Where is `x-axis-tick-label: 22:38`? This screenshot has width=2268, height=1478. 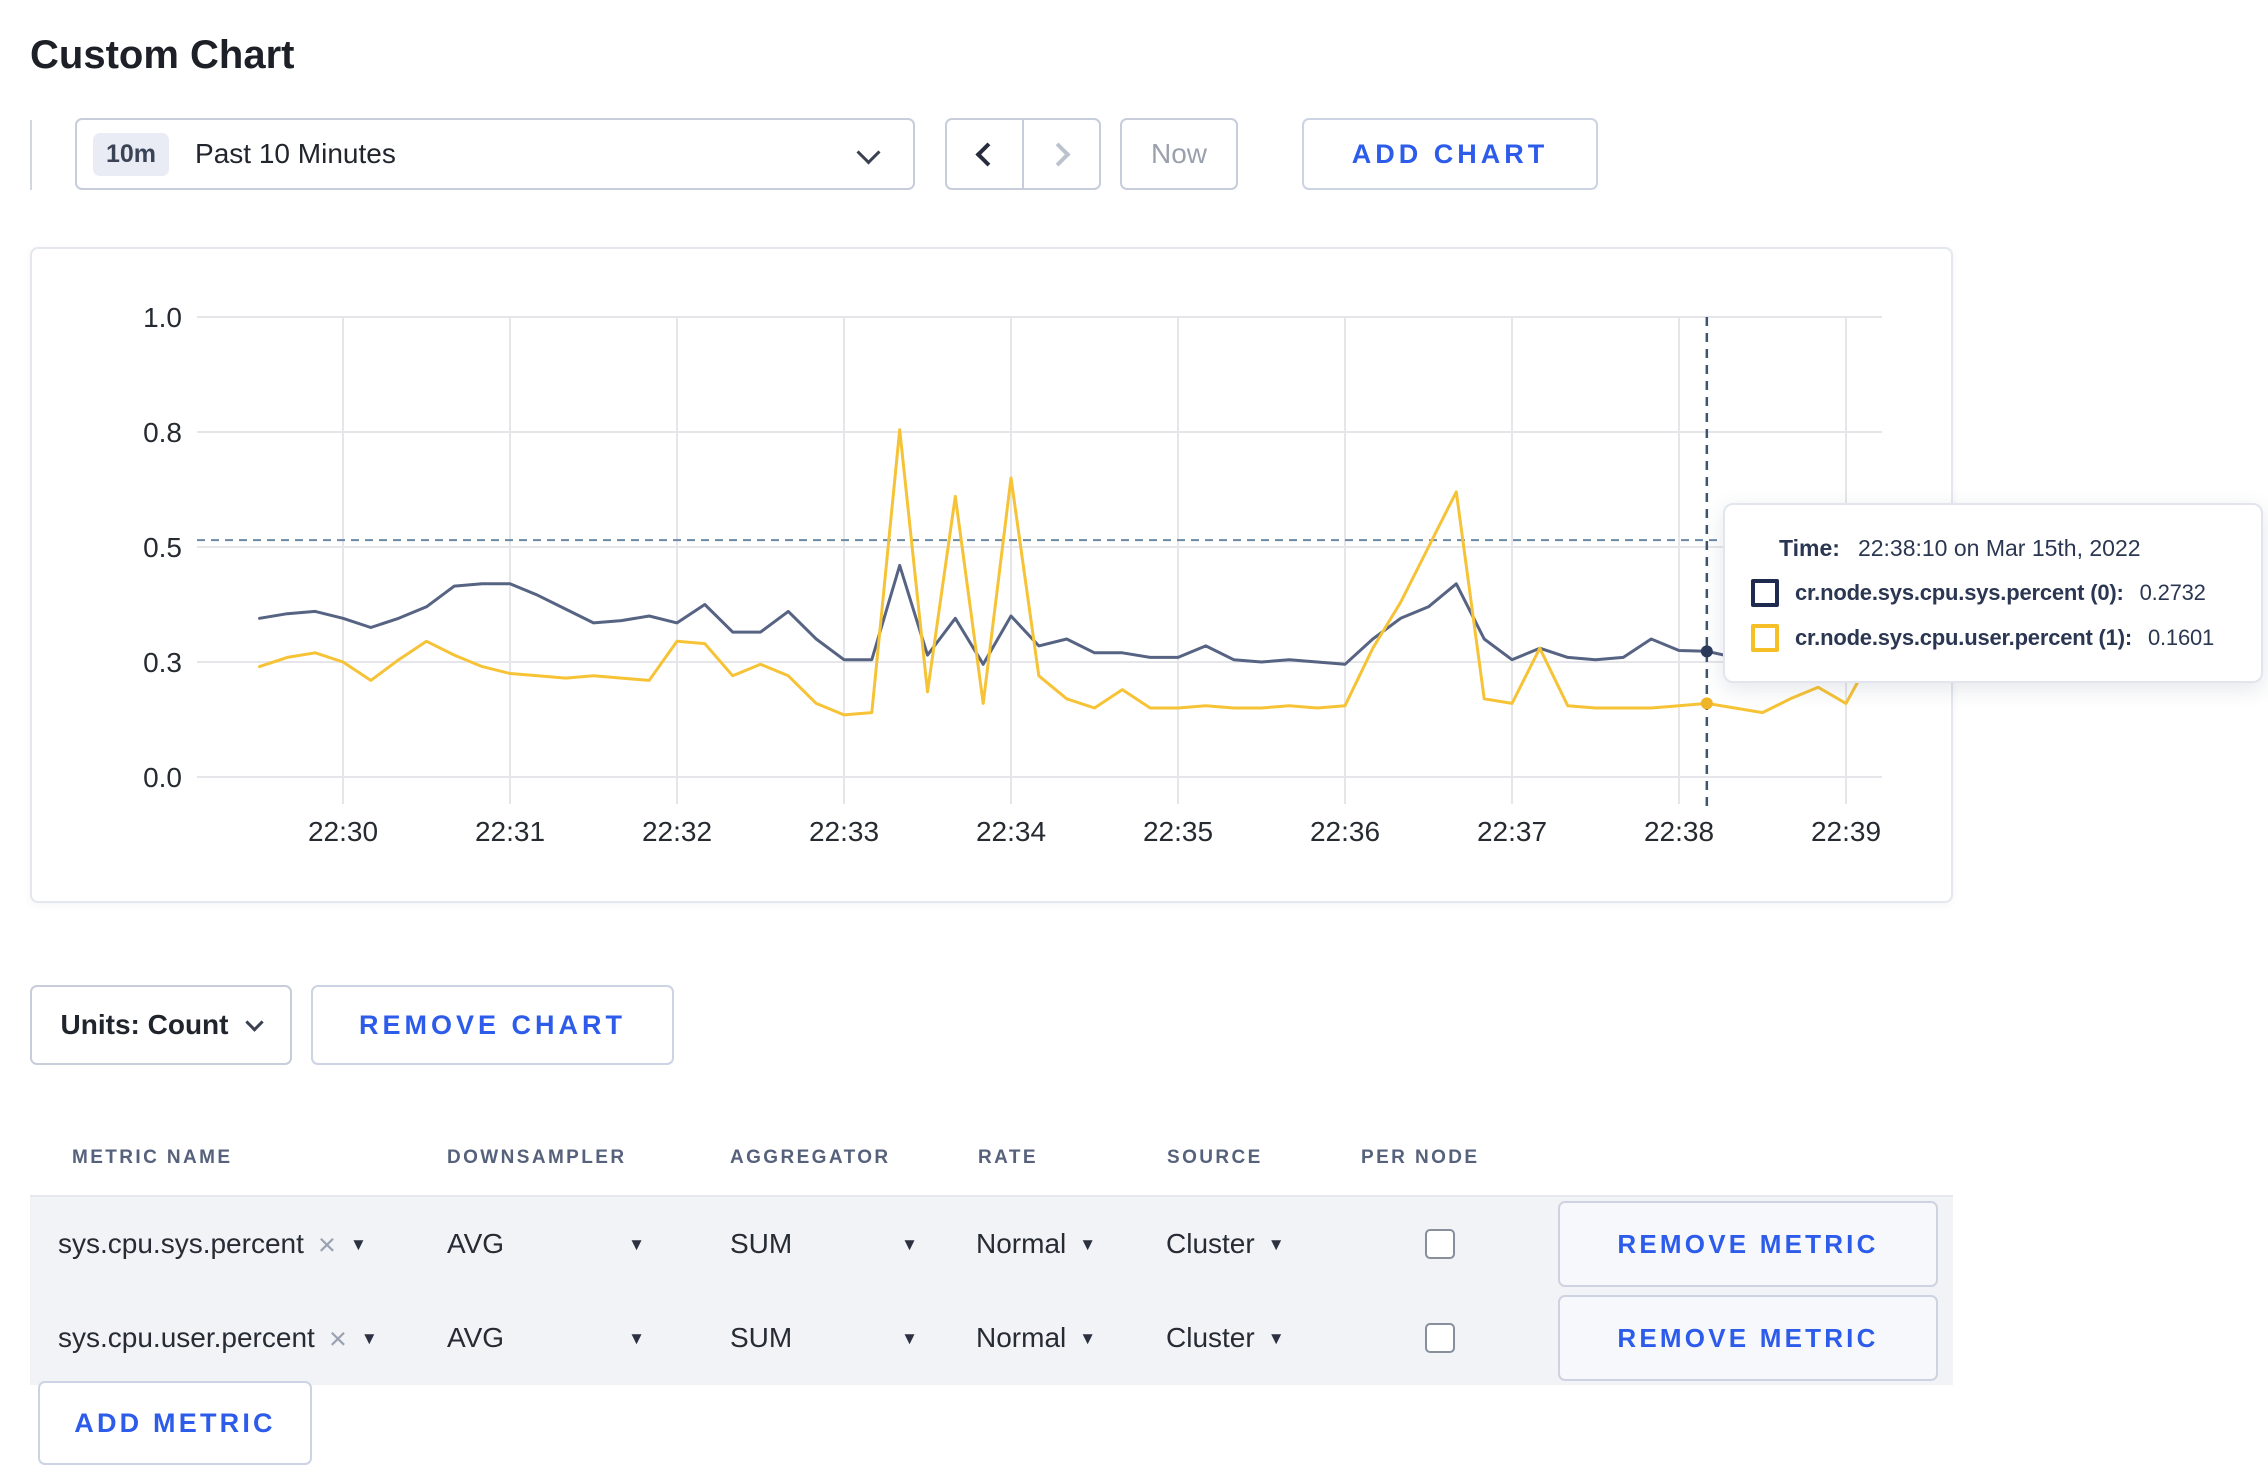 x-axis-tick-label: 22:38 is located at coordinates (1679, 831).